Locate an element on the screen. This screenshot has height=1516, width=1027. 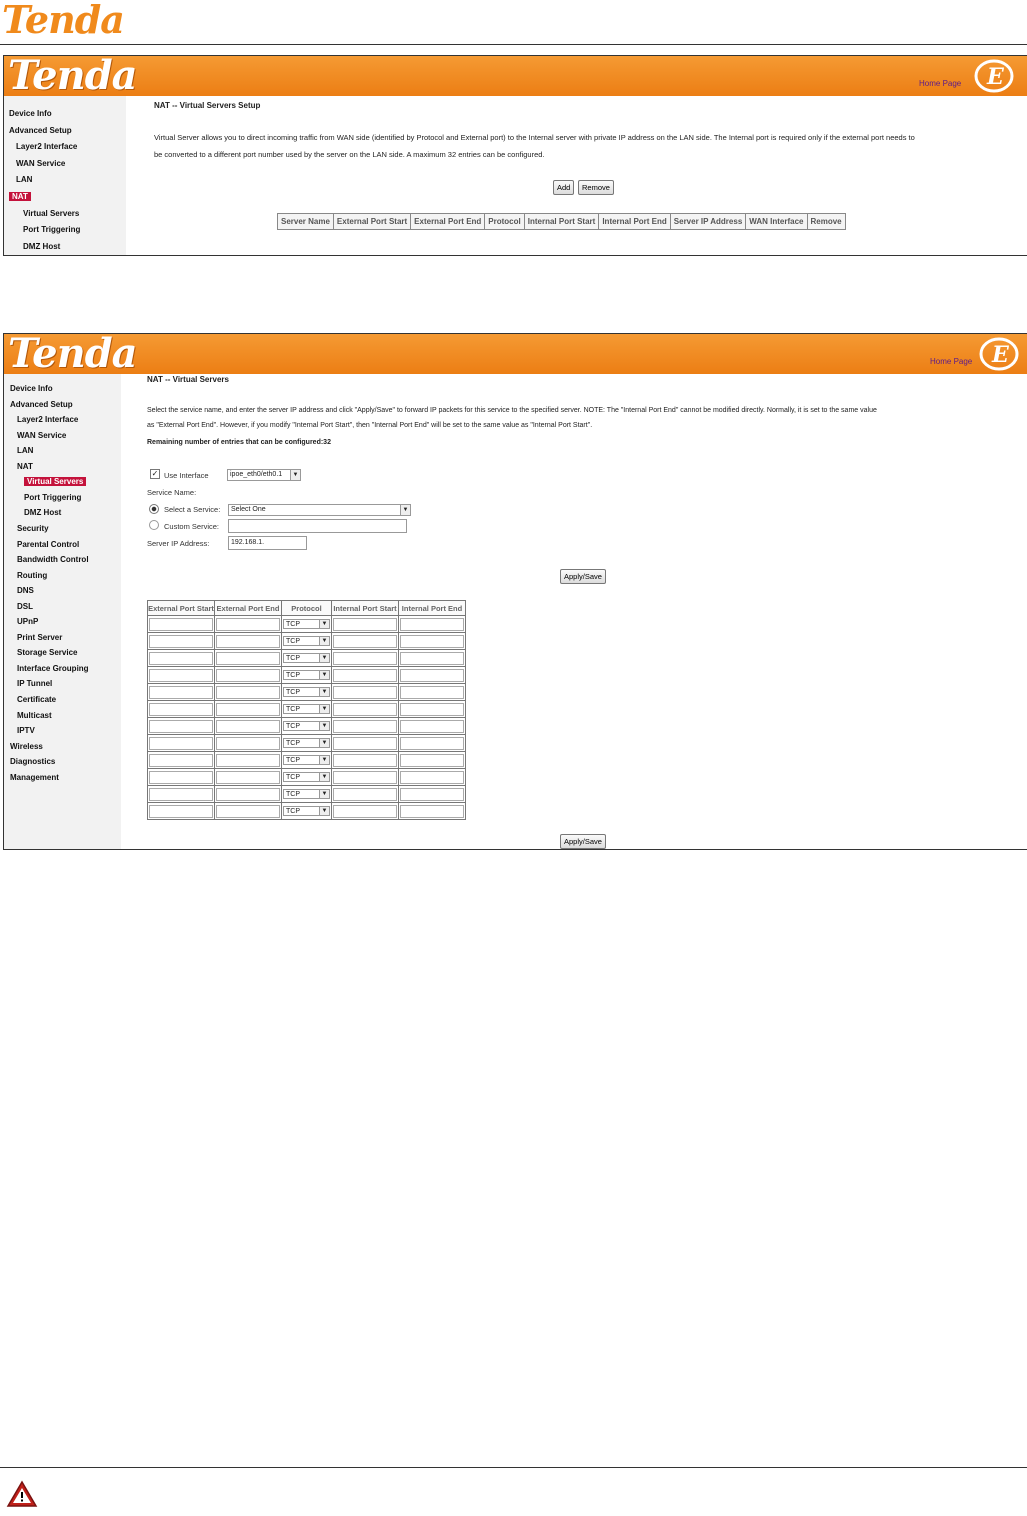
service-select: Select One ▼ is located at coordinates (319, 510).